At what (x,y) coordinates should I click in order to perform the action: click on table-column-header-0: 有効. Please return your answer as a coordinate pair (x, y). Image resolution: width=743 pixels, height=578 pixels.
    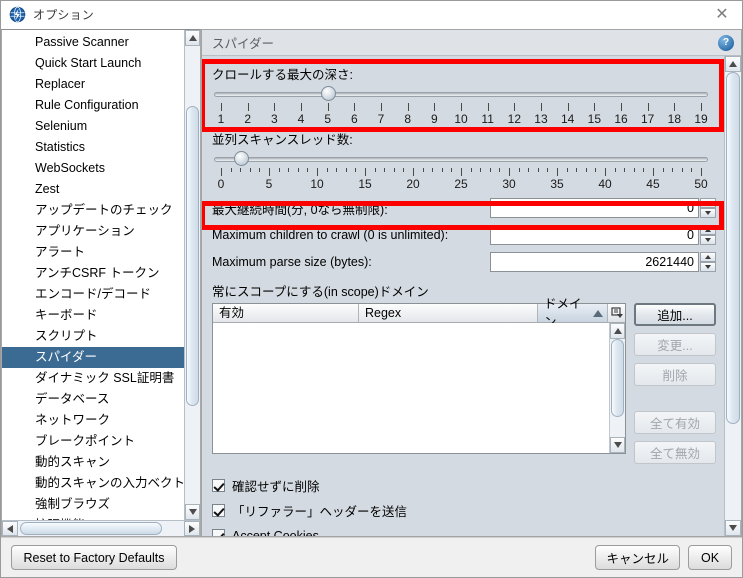
    Looking at the image, I should click on (286, 313).